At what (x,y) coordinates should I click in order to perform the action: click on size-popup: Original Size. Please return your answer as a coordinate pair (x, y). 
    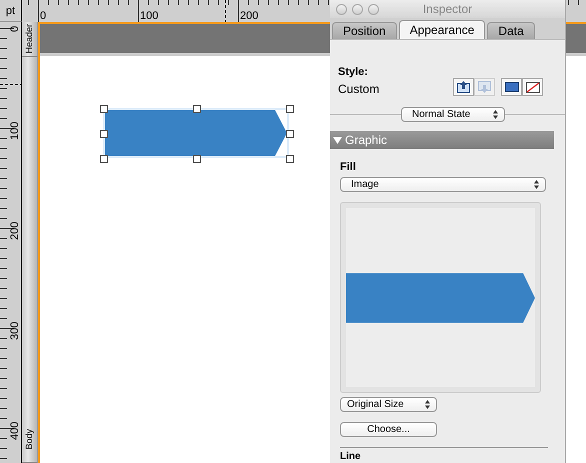
    Looking at the image, I should click on (388, 404).